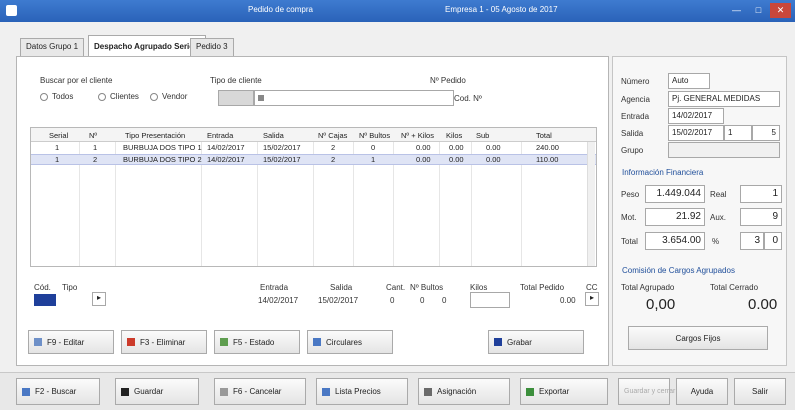 This screenshot has height=410, width=795. What do you see at coordinates (344, 342) in the screenshot?
I see `button-label: Circulares` at bounding box center [344, 342].